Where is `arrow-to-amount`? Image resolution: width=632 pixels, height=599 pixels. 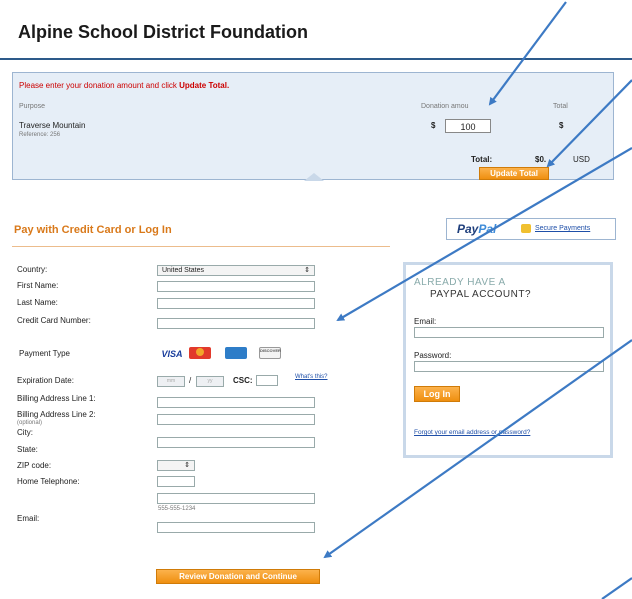
arrow-to-amount is located at coordinates (527, 53).